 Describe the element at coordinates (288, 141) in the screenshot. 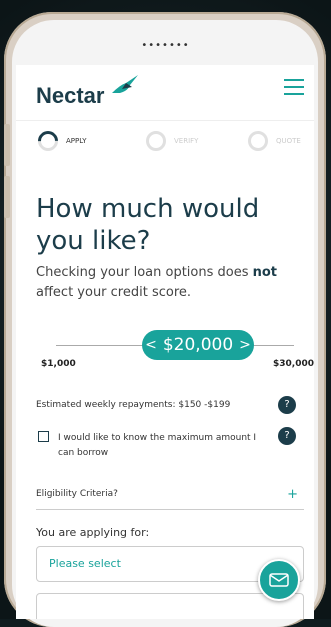

I see `step-label: QUOTE` at that location.